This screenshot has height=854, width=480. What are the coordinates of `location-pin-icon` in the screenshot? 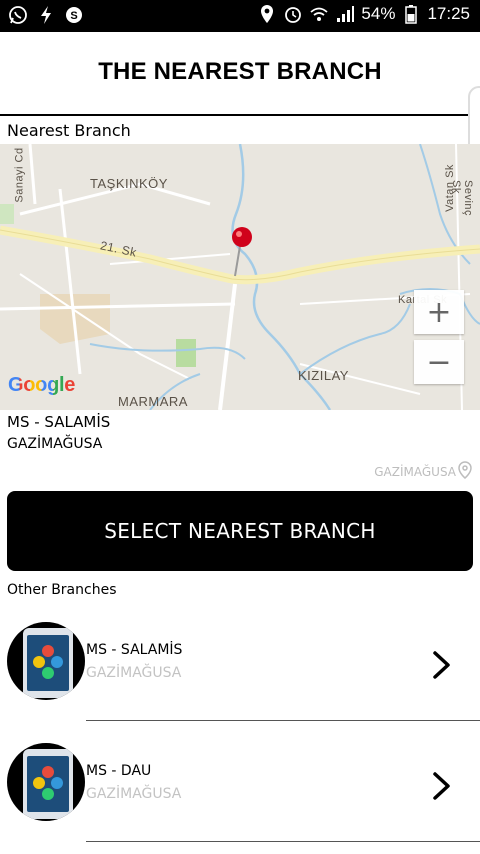 It's located at (465, 471).